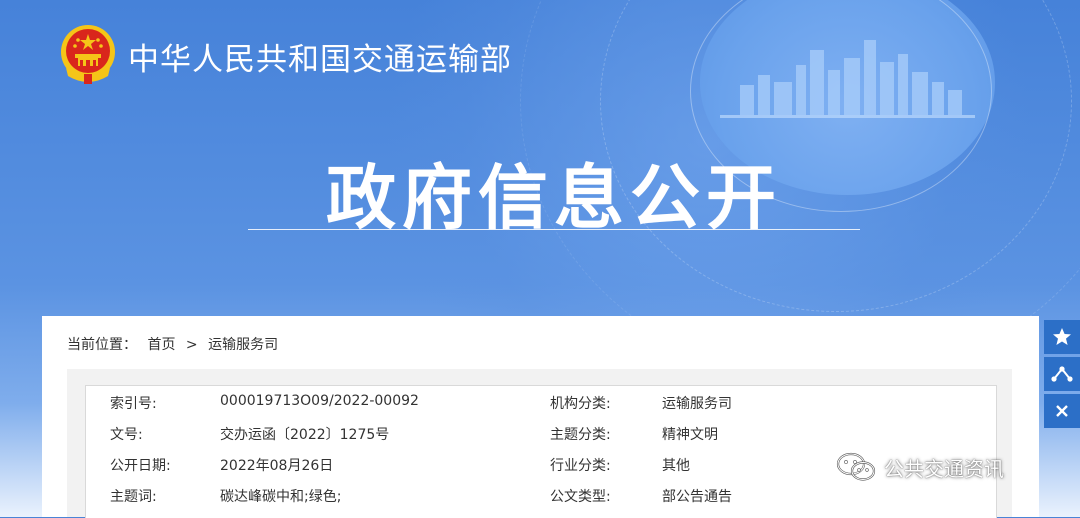 This screenshot has width=1080, height=518. What do you see at coordinates (541, 401) in the screenshot?
I see `info-row: 索引号: 000019713O09/2022-00092 机构分类: 运输服务司` at bounding box center [541, 401].